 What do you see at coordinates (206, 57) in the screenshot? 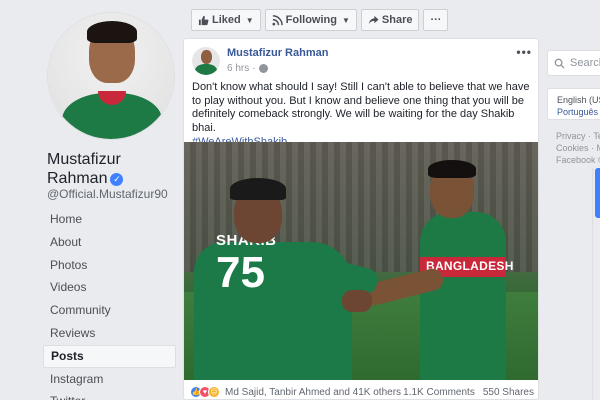
I see `post-avatar-face` at bounding box center [206, 57].